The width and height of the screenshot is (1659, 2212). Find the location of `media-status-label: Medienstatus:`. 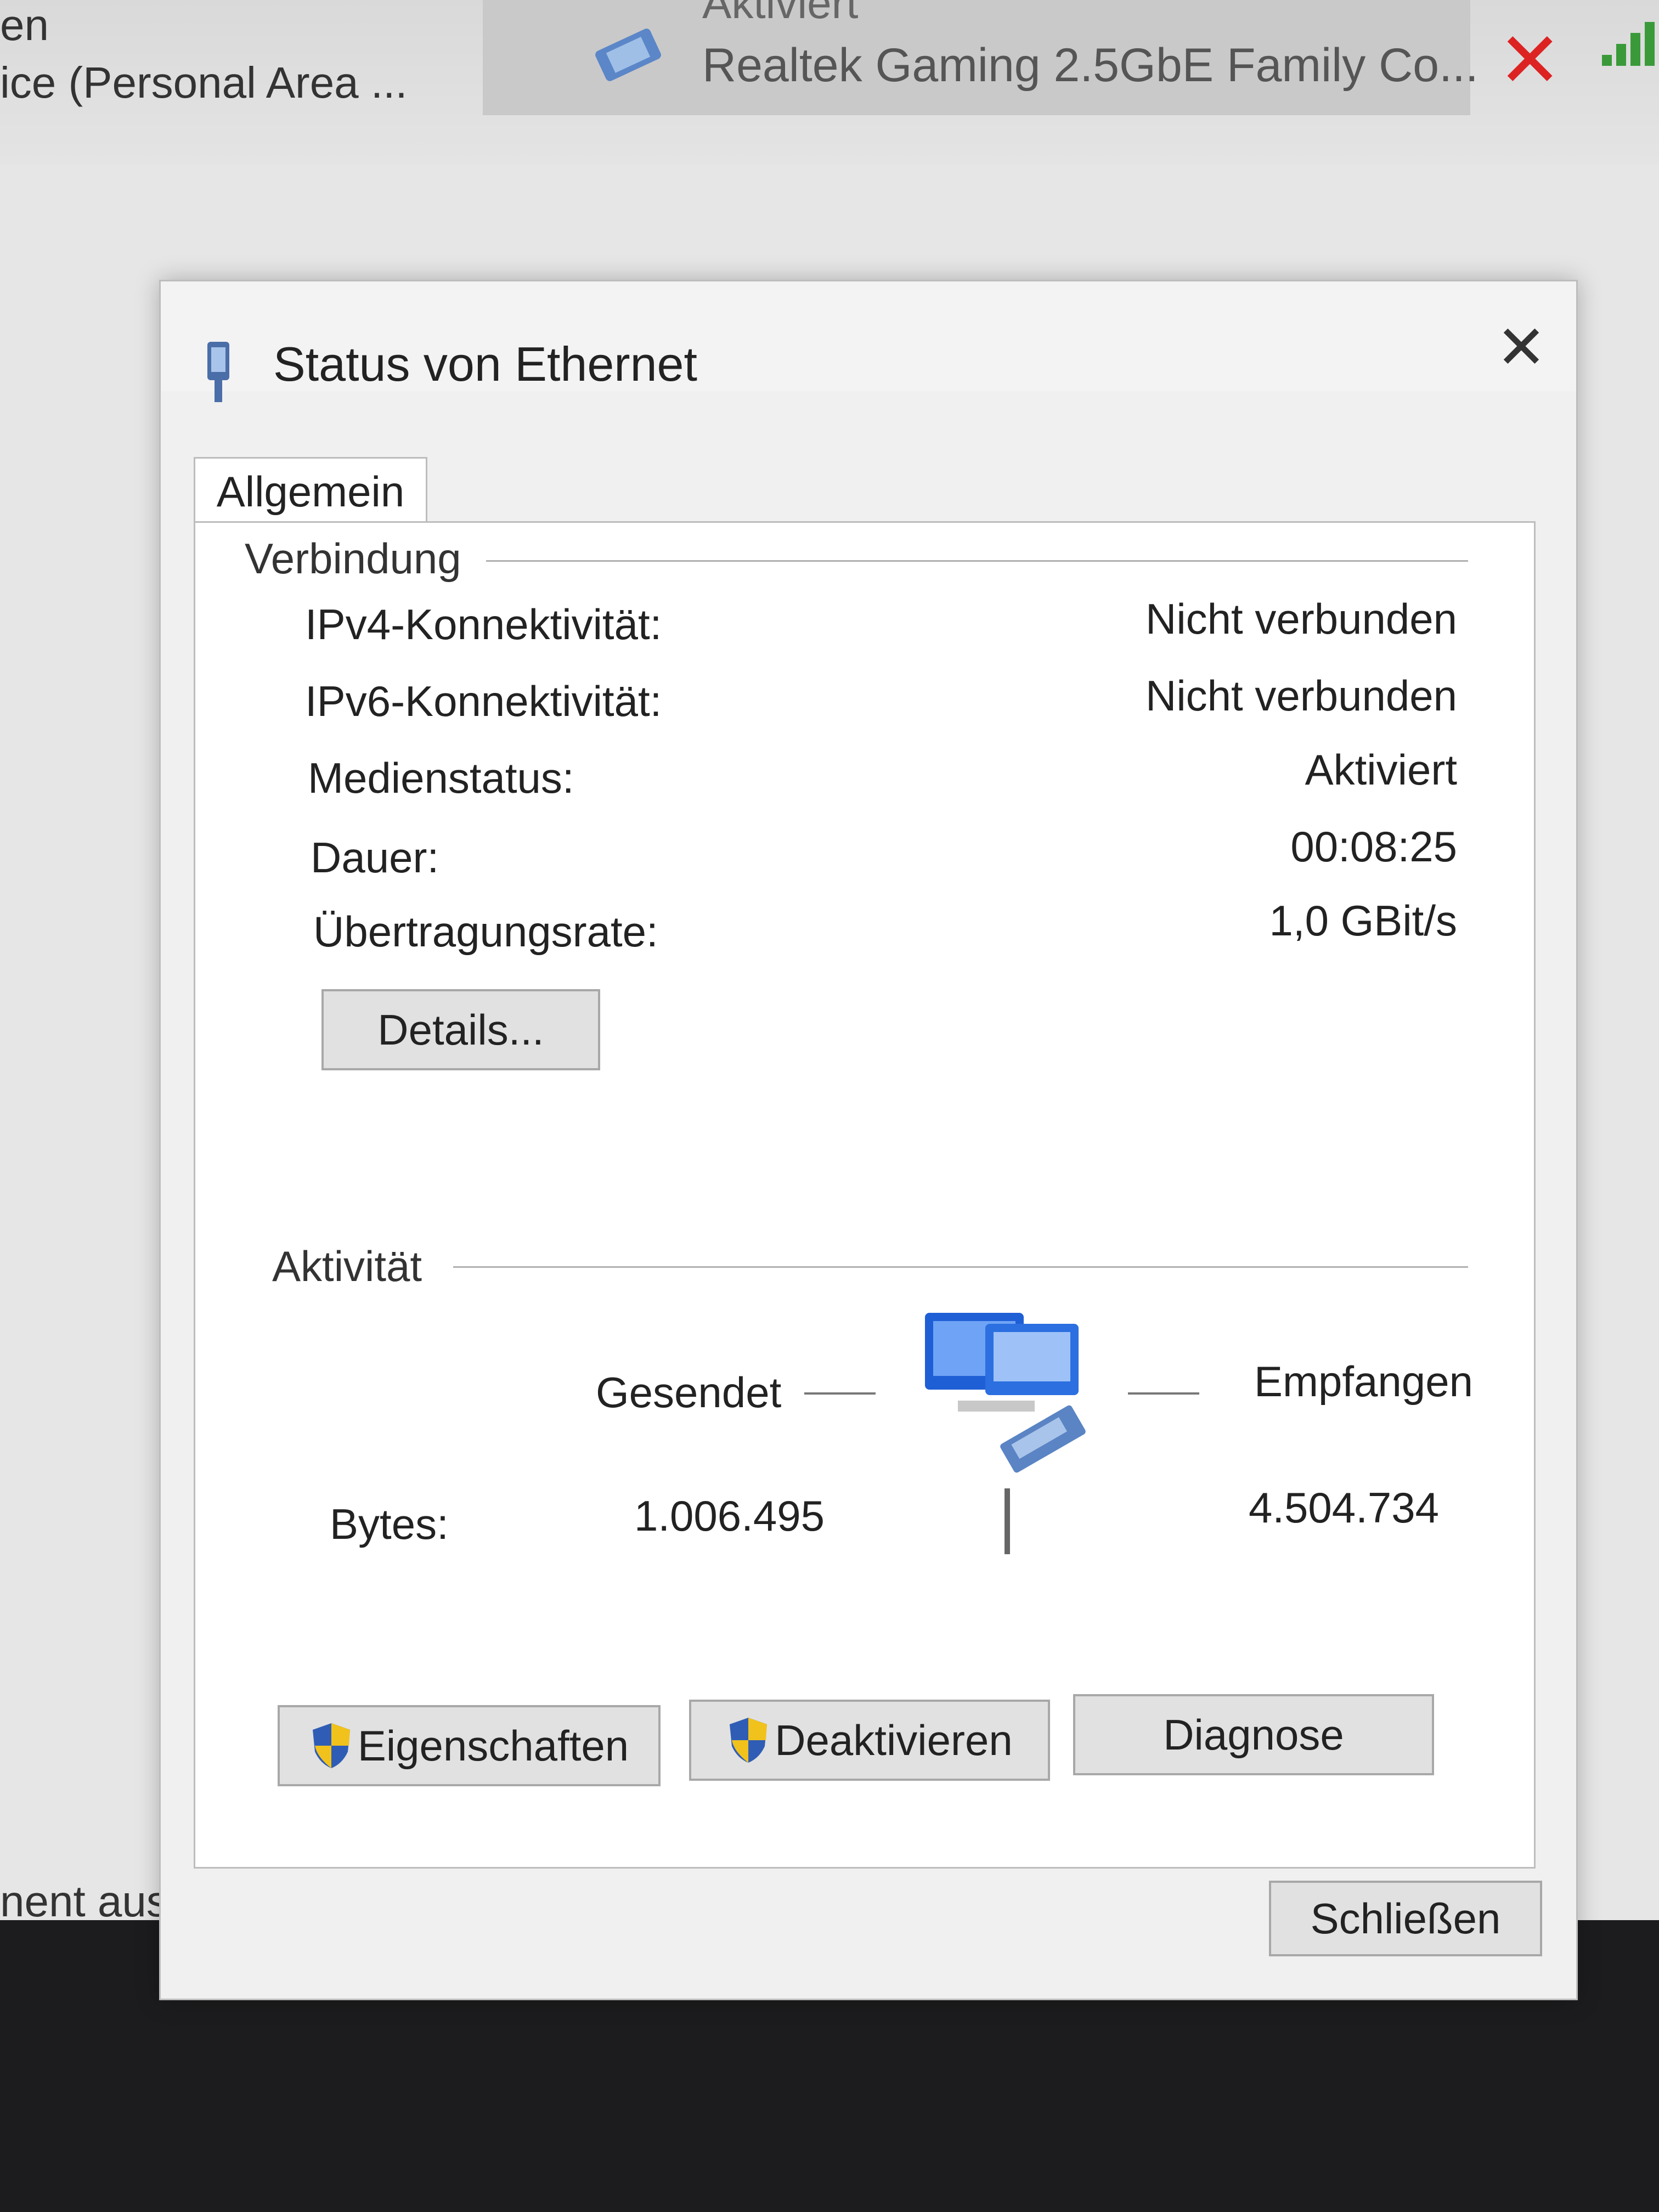

media-status-label: Medienstatus: is located at coordinates (441, 778).